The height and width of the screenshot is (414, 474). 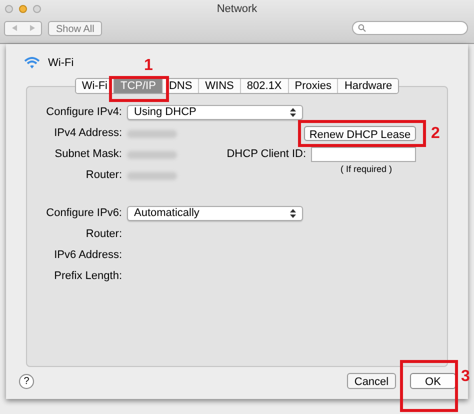 I want to click on popup-menu: Automatically, so click(x=215, y=213).